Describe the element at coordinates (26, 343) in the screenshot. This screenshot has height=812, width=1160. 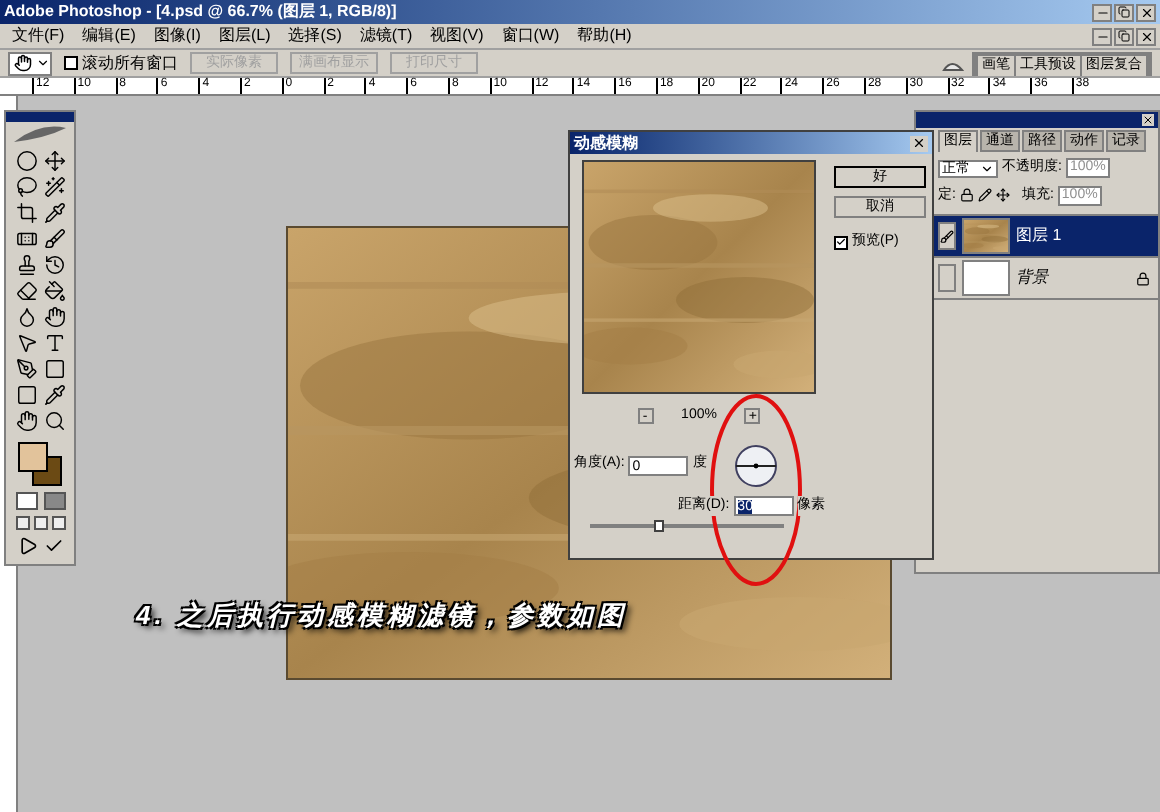
I see `pointer-icon` at that location.